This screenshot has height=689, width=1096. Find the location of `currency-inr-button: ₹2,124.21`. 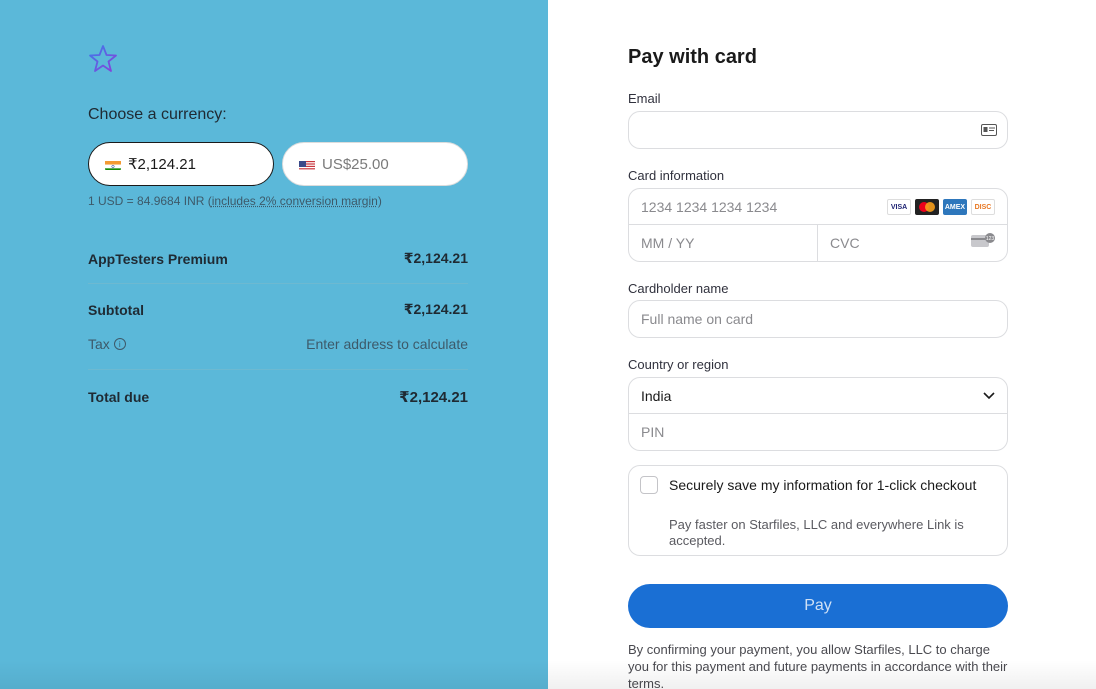

currency-inr-button: ₹2,124.21 is located at coordinates (181, 164).